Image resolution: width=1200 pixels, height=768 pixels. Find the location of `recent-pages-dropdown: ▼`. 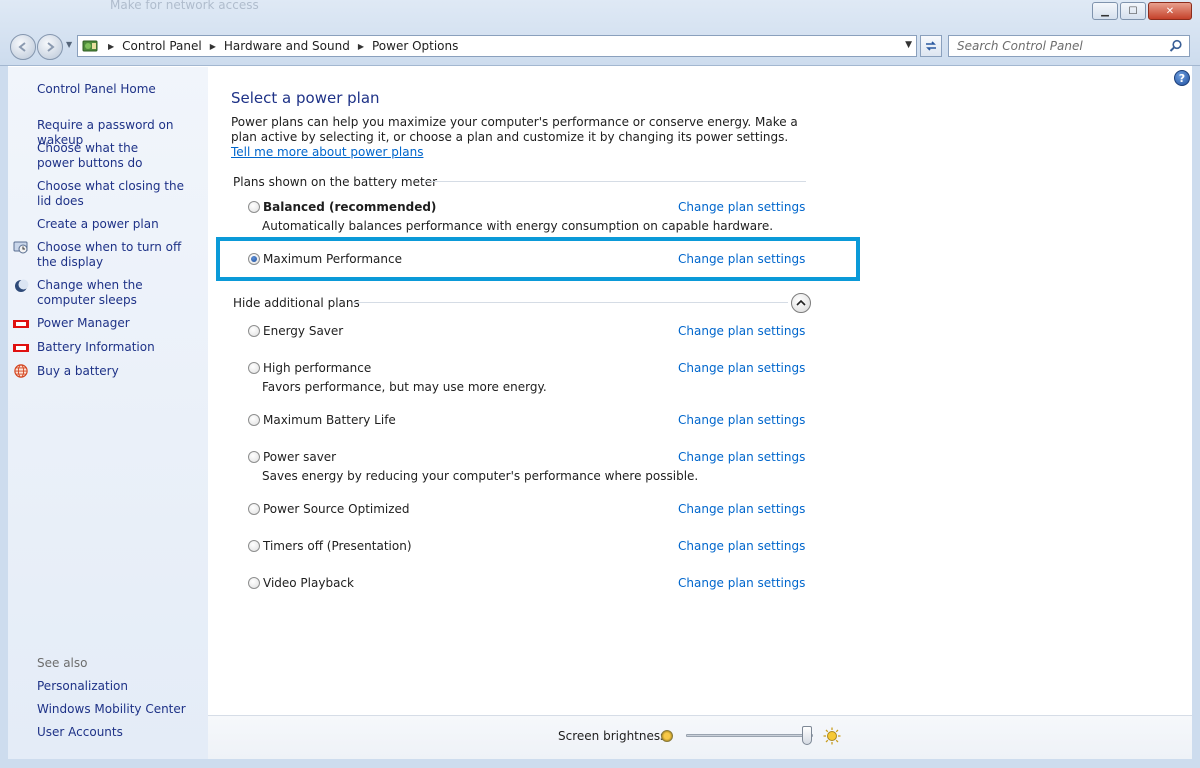

recent-pages-dropdown: ▼ is located at coordinates (69, 44).